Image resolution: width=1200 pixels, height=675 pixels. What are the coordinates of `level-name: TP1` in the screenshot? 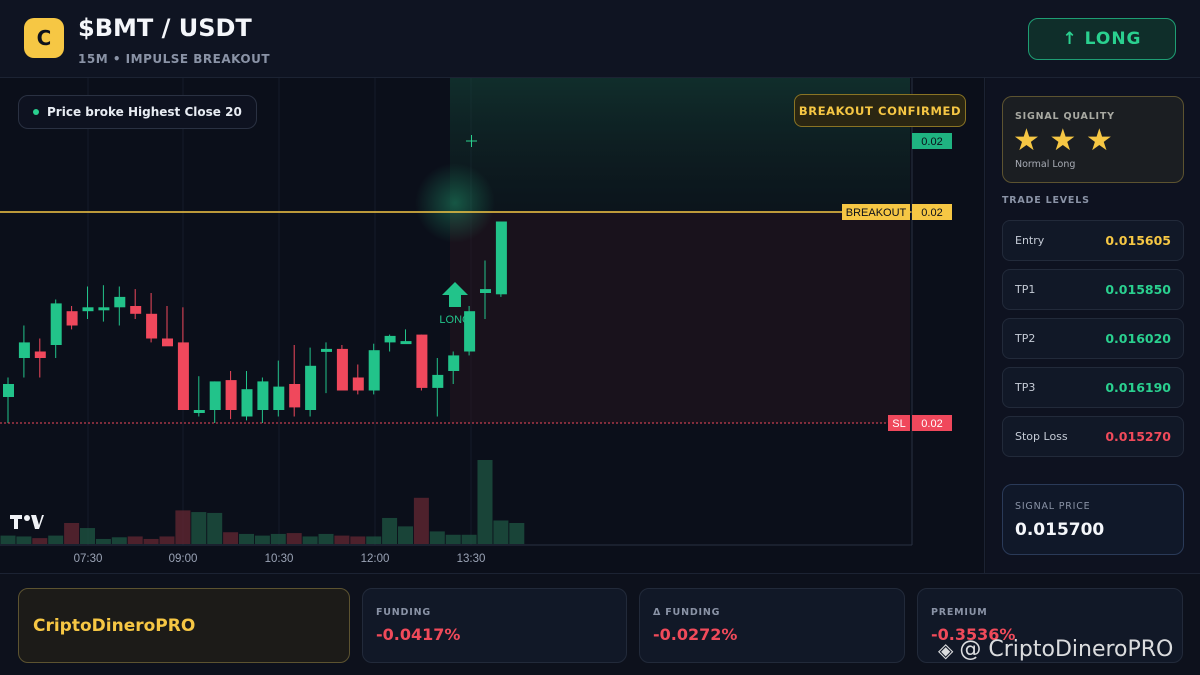 It's located at (1025, 289).